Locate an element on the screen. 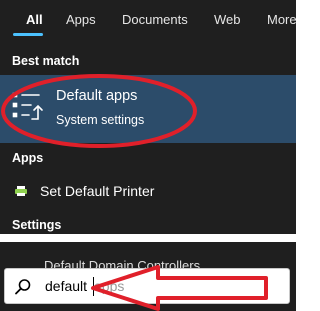  section-apps: Apps is located at coordinates (28, 158).